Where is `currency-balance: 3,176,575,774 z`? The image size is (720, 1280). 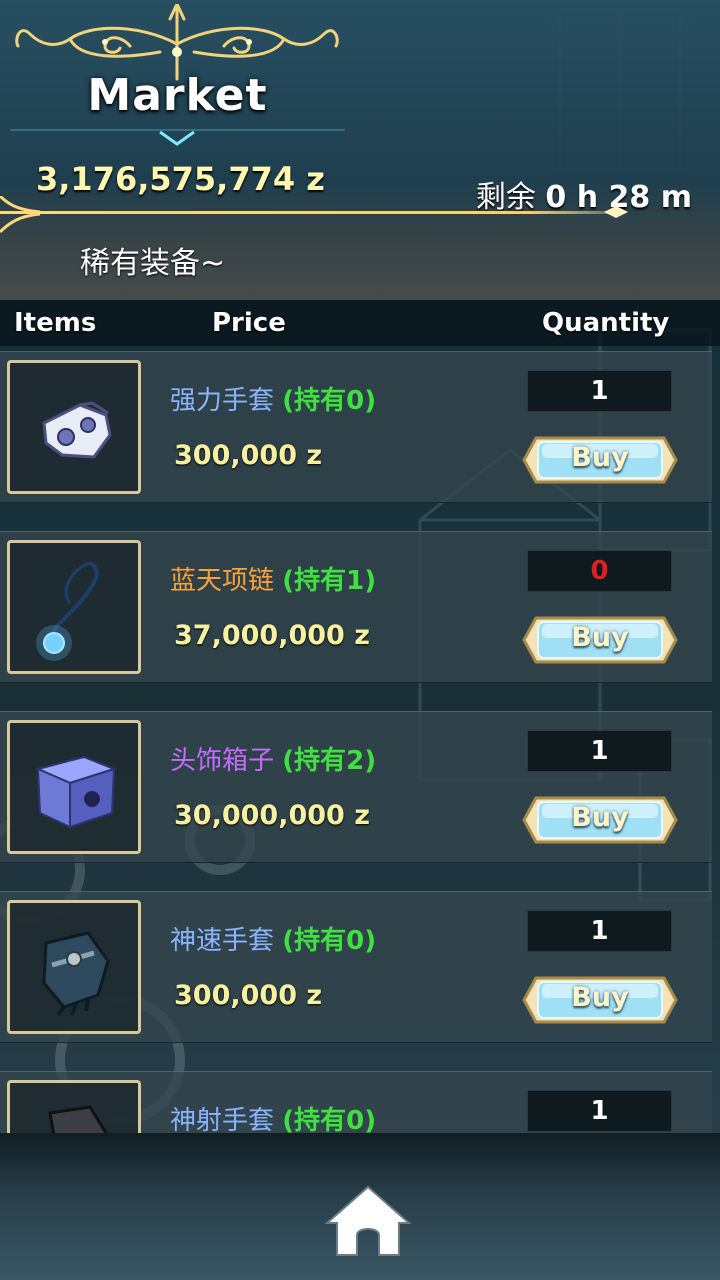
currency-balance: 3,176,575,774 z is located at coordinates (180, 179).